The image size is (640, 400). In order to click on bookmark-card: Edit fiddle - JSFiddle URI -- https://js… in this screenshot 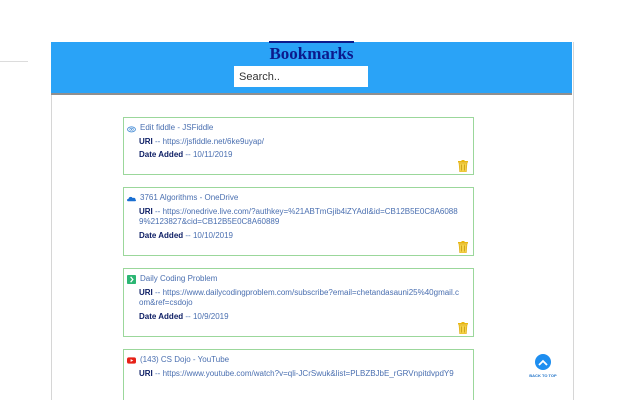, I will do `click(298, 146)`.